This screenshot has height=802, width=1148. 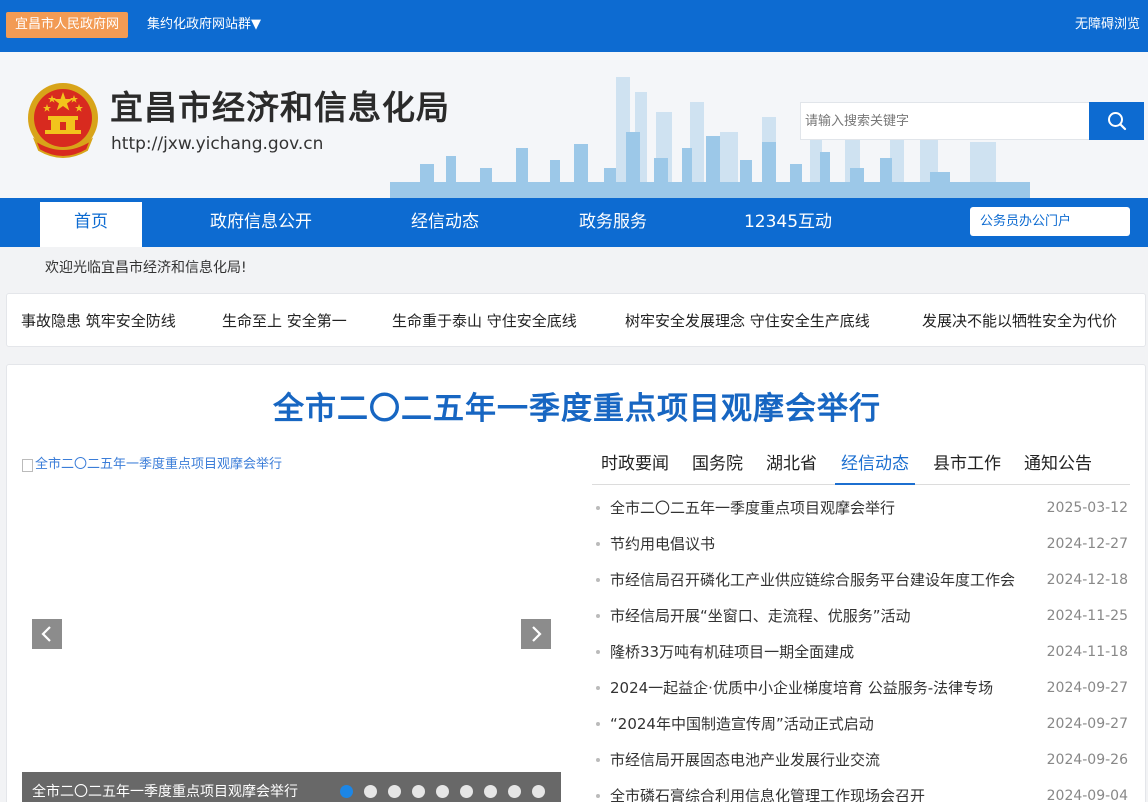 I want to click on search-box, so click(x=945, y=121).